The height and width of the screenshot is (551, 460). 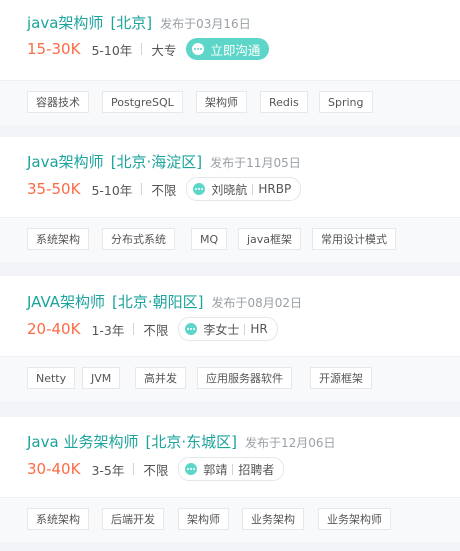 What do you see at coordinates (354, 519) in the screenshot?
I see `job-tag: 业务架构师` at bounding box center [354, 519].